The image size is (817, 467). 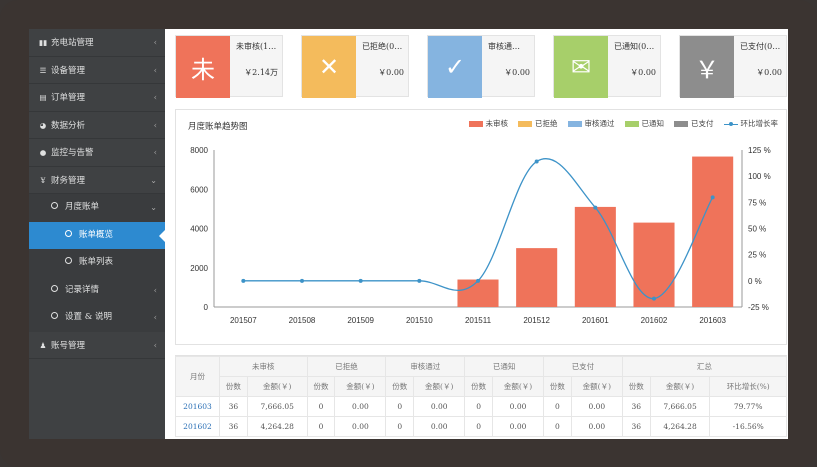 I want to click on x-tick-label: 201603, so click(x=712, y=320).